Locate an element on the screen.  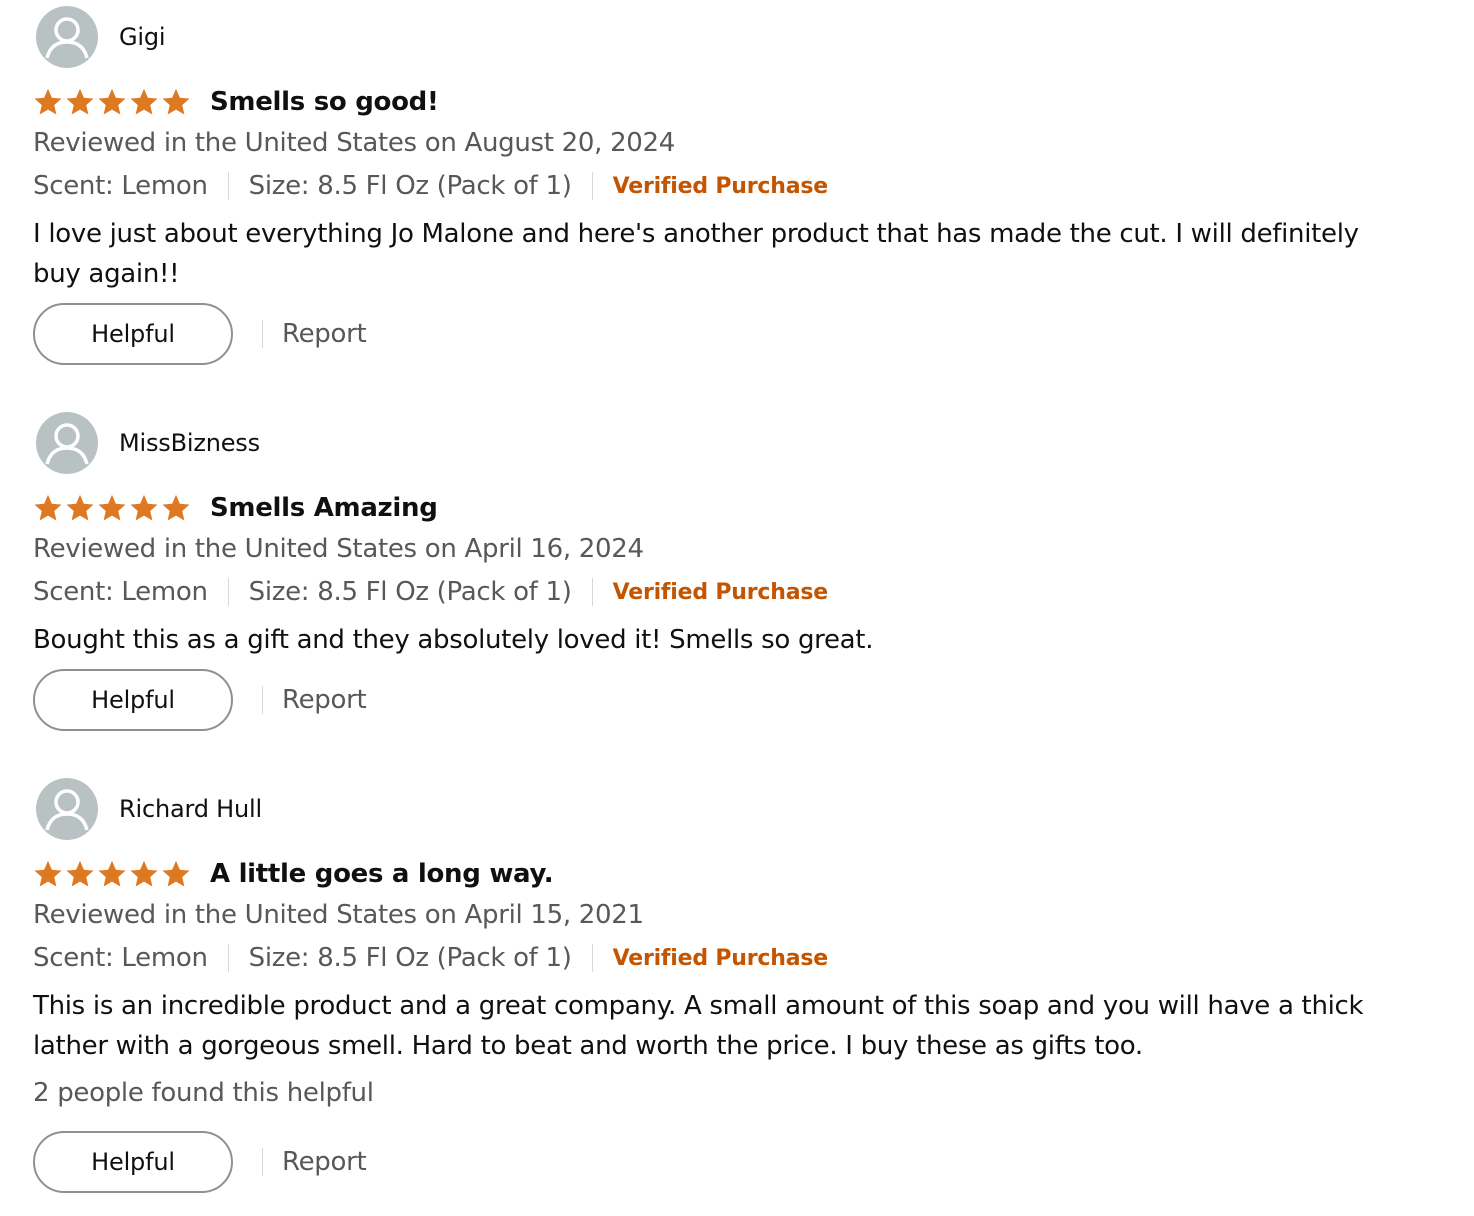
rating-row: A little goes a long way. is located at coordinates (293, 874).